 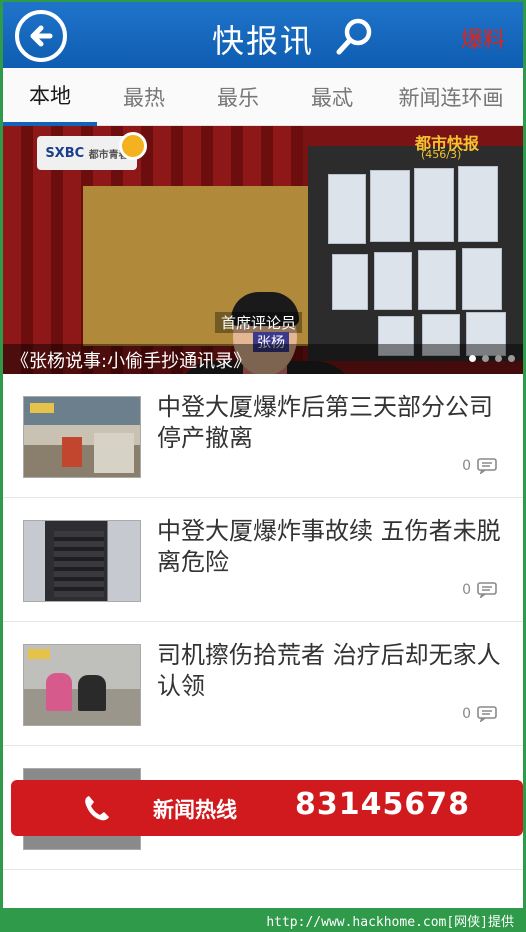 What do you see at coordinates (329, 670) in the screenshot?
I see `news-title: 司机擦伤拾荒者 治疗后却无家人认领` at bounding box center [329, 670].